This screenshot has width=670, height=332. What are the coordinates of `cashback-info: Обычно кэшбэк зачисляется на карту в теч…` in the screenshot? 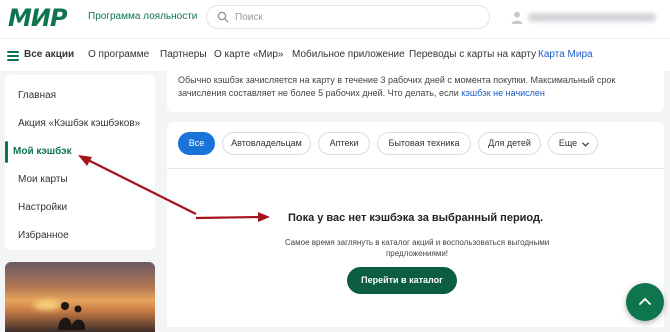 It's located at (415, 91).